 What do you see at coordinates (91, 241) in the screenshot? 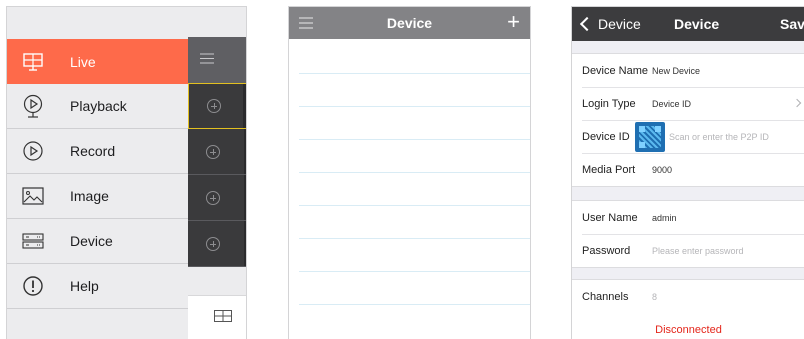
I see `menu-label-device: Device` at bounding box center [91, 241].